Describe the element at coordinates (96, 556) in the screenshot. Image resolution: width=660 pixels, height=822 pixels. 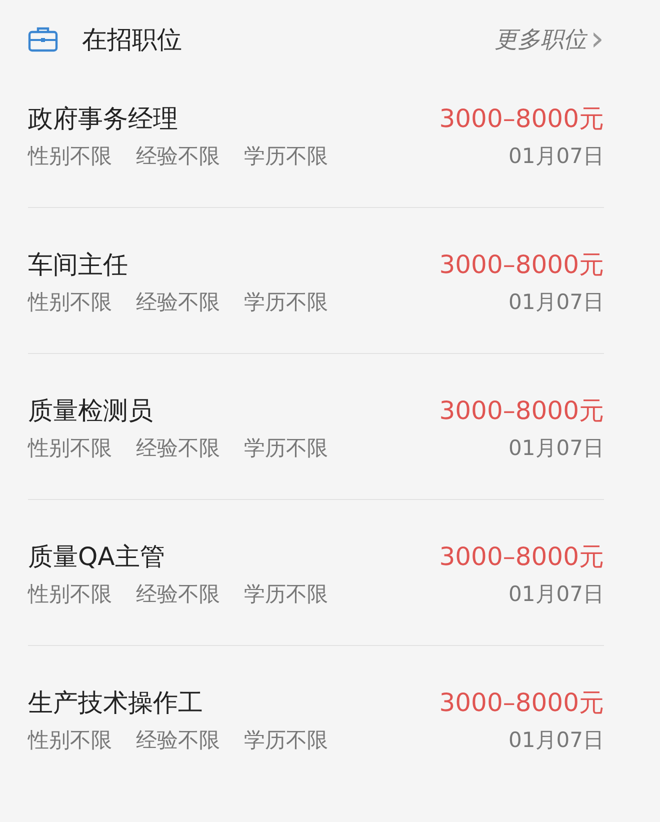
I see `job-title: 质量QA主管` at that location.